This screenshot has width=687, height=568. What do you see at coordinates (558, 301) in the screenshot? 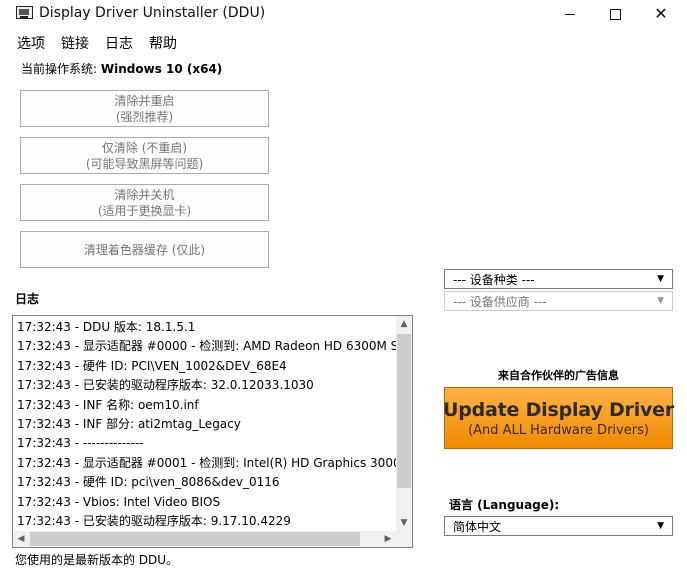
I see `vendor-select: --- 设备供应商 --- ▼` at bounding box center [558, 301].